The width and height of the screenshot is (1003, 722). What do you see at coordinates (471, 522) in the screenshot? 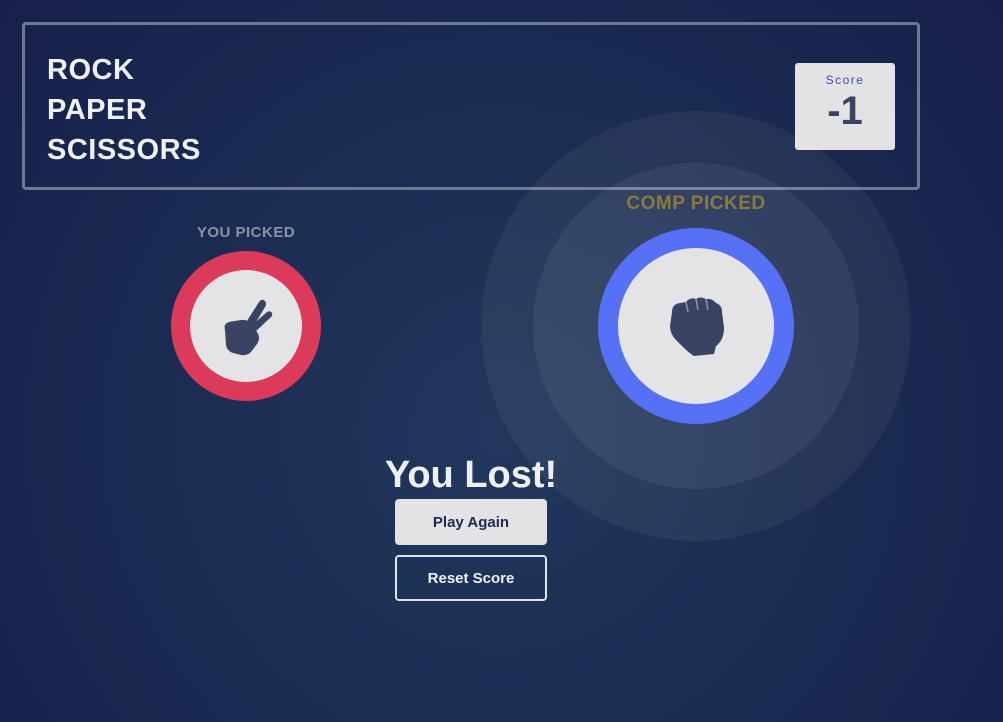
I see `play-again-button: Play Again` at bounding box center [471, 522].